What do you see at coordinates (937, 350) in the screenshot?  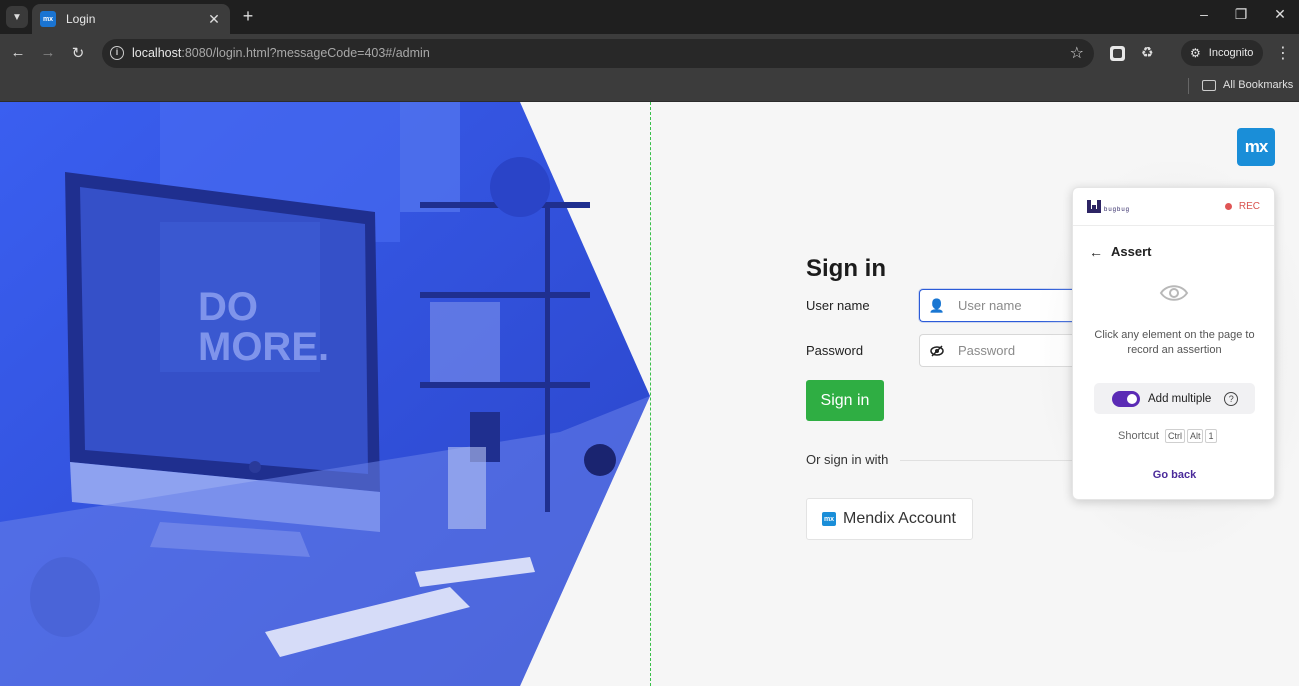 I see `password-eye-icon` at bounding box center [937, 350].